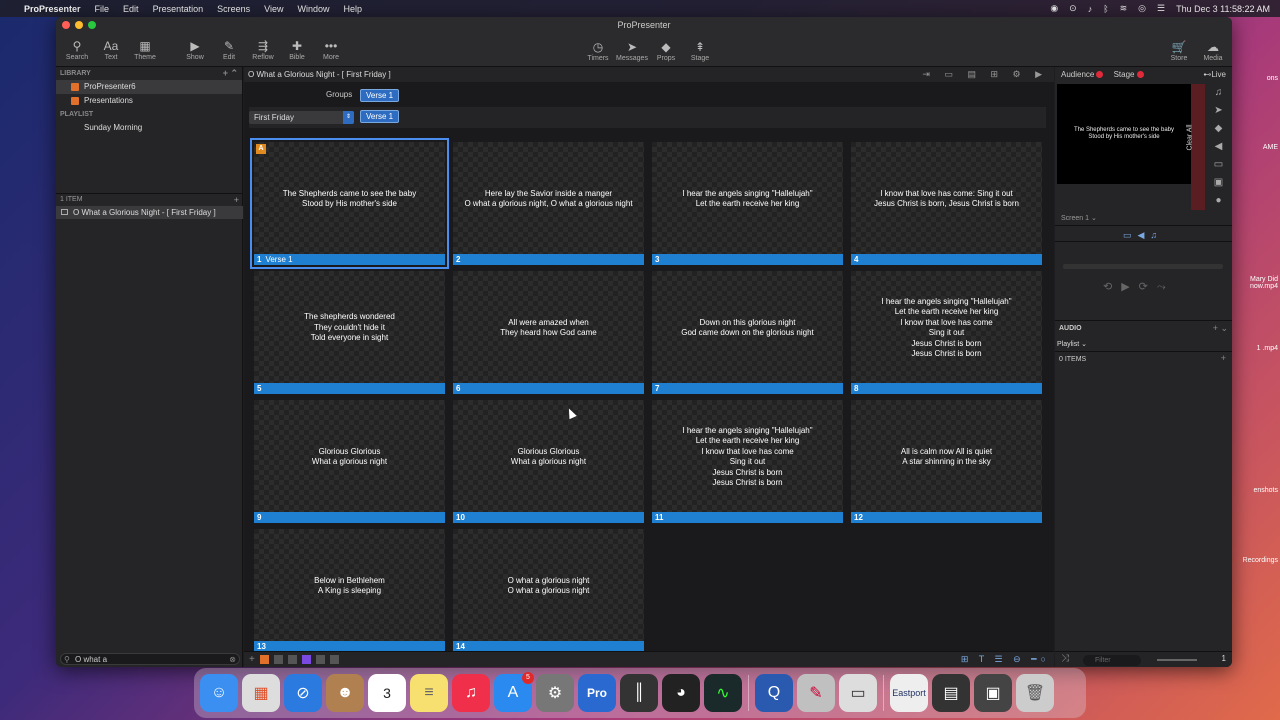 This screenshot has height=720, width=1280. Describe the element at coordinates (1213, 51) in the screenshot. I see `toolbar-media-button: ☁ Media` at that location.